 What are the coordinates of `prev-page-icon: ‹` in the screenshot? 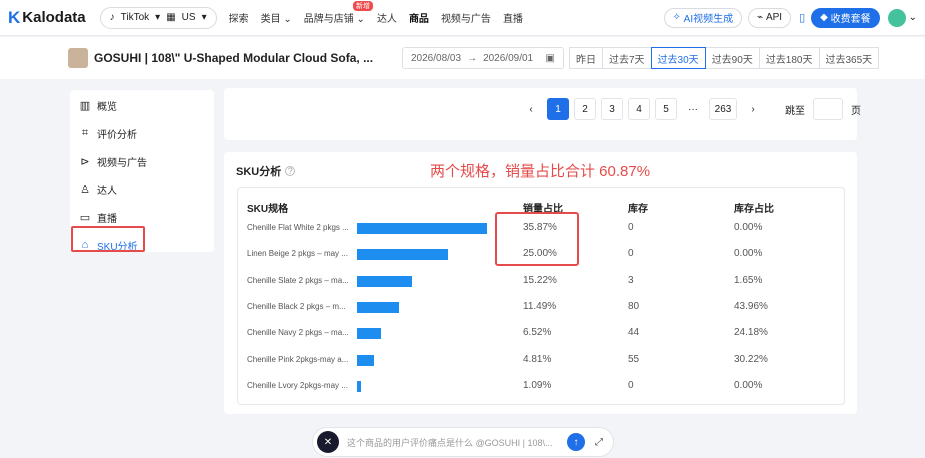 It's located at (531, 109).